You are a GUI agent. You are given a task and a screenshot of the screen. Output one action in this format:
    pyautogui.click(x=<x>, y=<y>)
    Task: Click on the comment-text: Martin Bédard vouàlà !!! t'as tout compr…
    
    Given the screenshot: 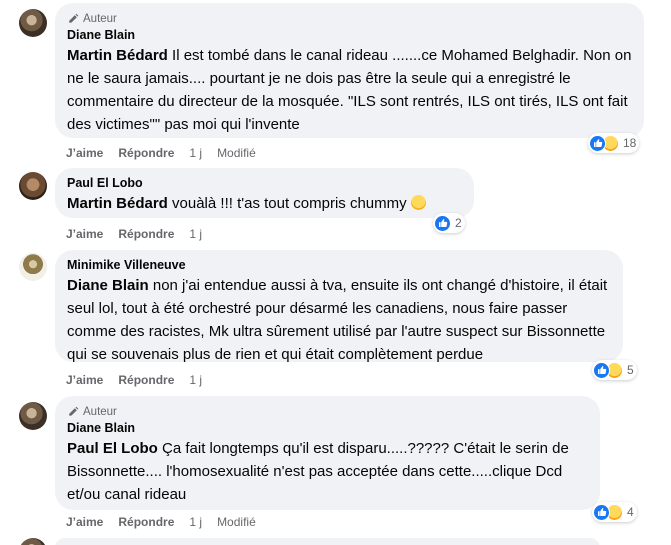 What is the action you would take?
    pyautogui.click(x=264, y=203)
    